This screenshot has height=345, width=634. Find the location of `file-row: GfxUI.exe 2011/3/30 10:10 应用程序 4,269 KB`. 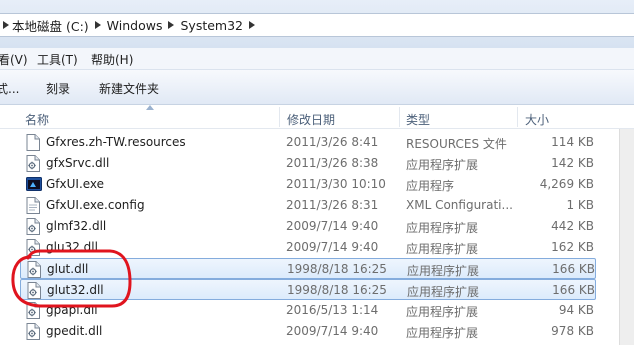

file-row: GfxUI.exe 2011/3/30 10:10 应用程序 4,269 KB is located at coordinates (308, 184).